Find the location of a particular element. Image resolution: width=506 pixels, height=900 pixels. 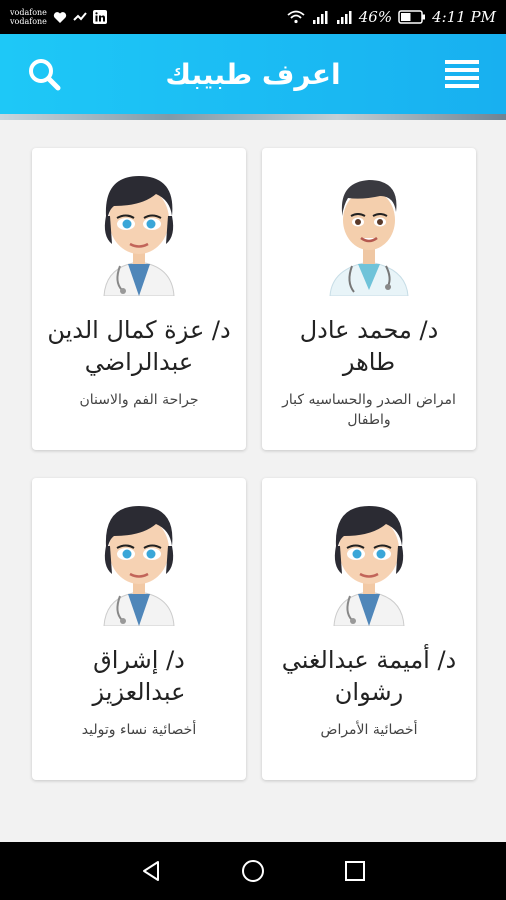

home-icon is located at coordinates (253, 871).